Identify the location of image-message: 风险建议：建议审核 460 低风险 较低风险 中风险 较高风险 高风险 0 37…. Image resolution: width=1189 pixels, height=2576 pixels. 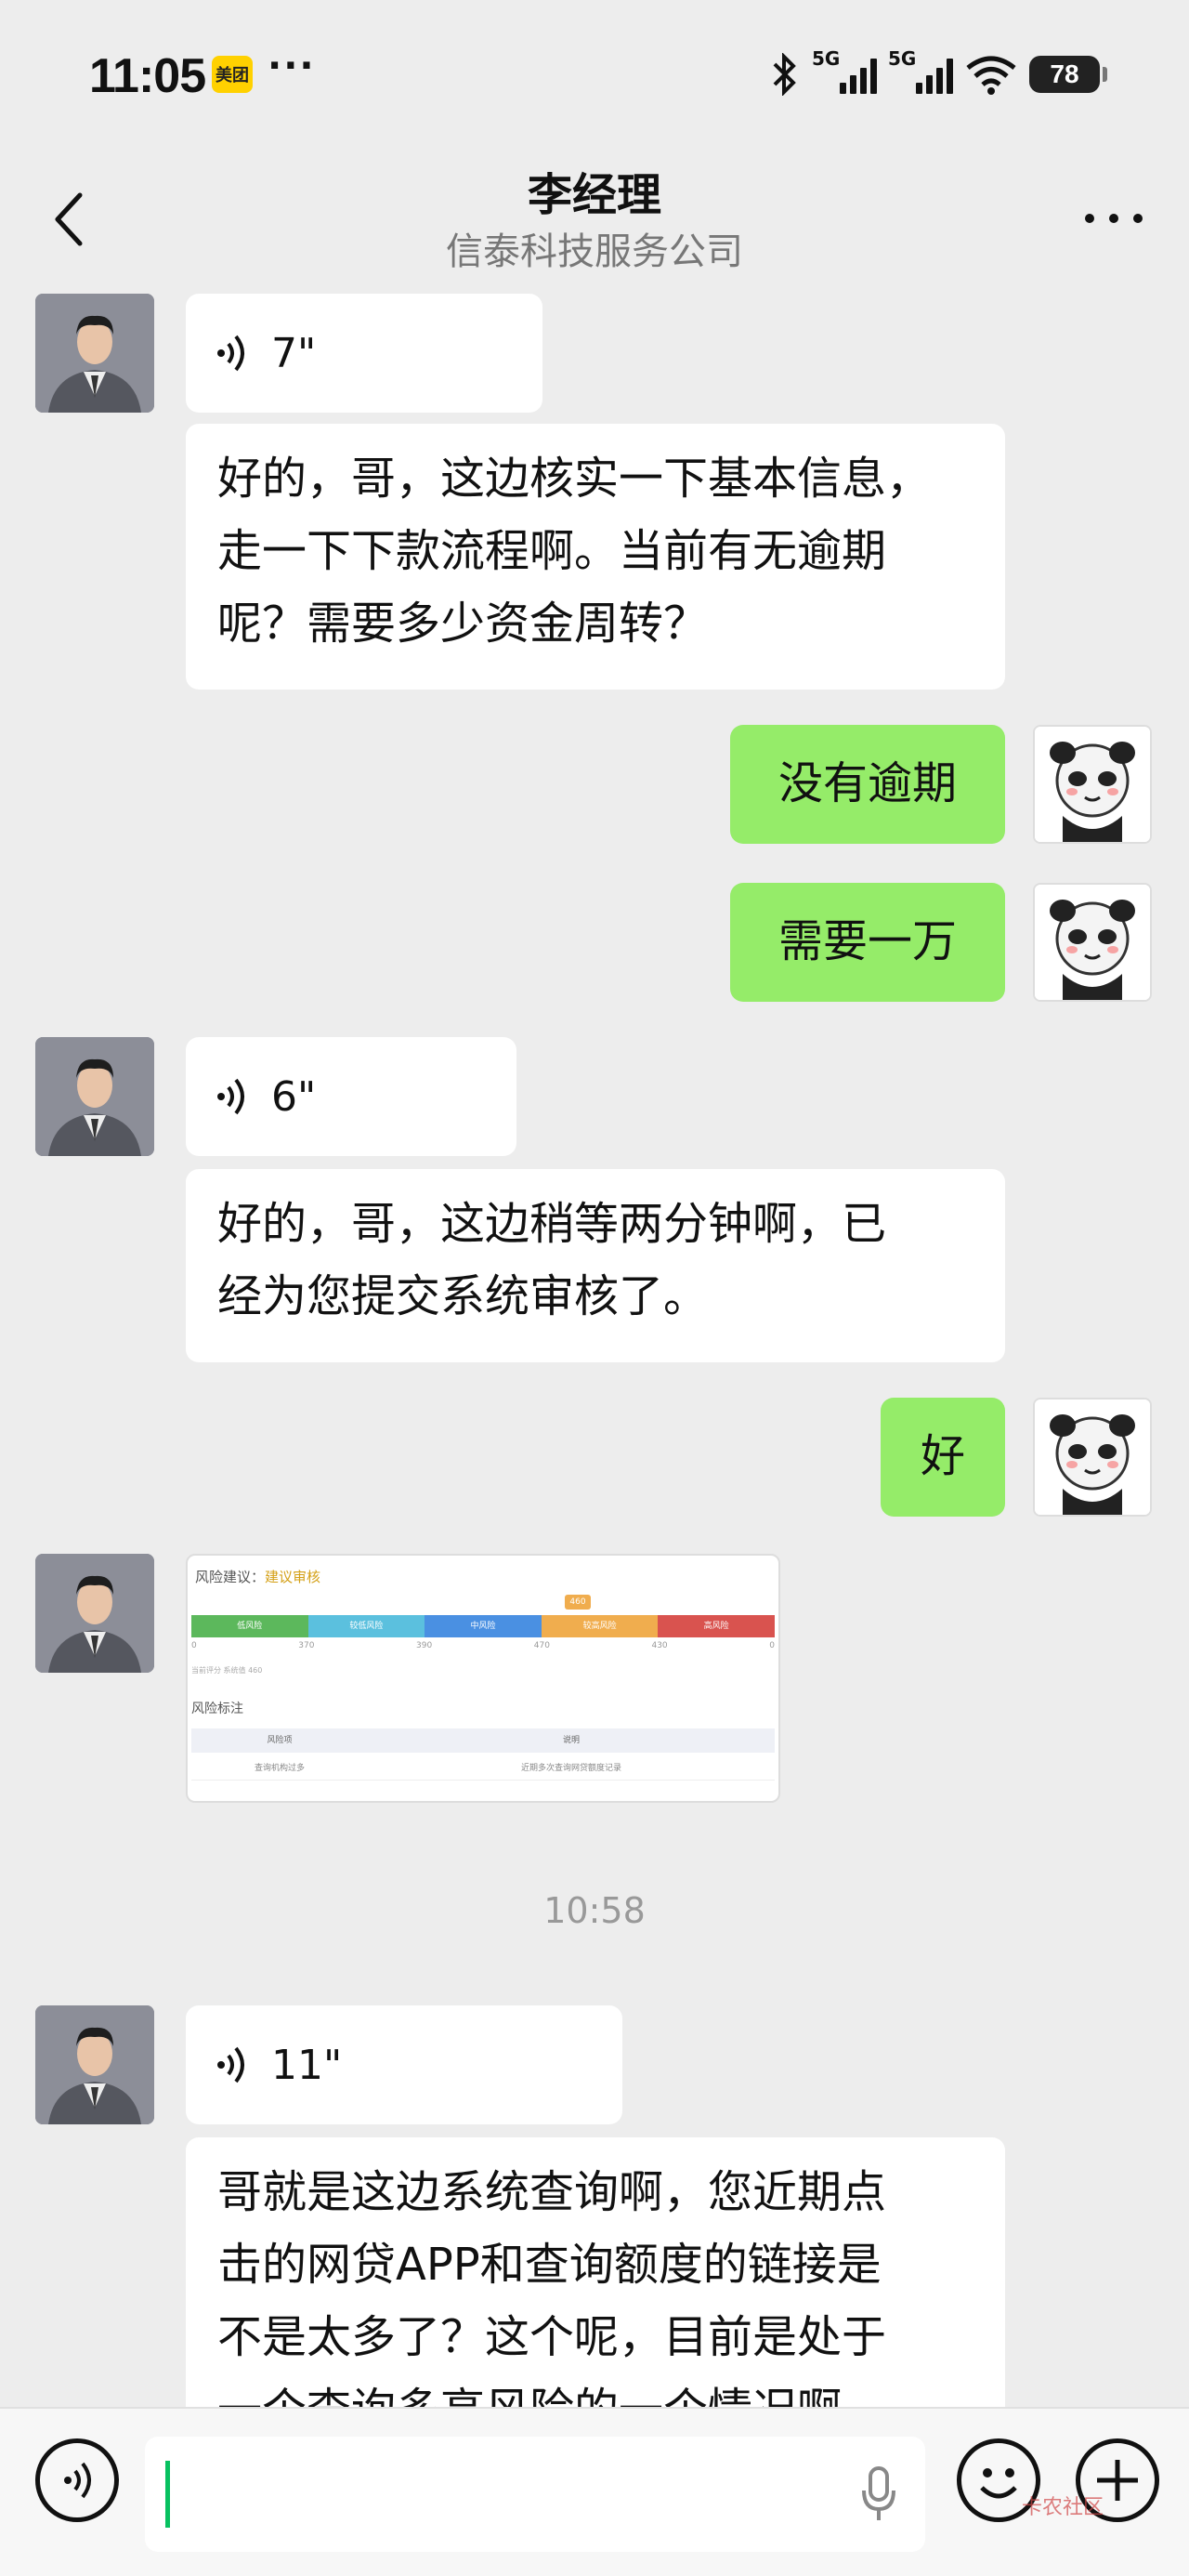
(483, 1678).